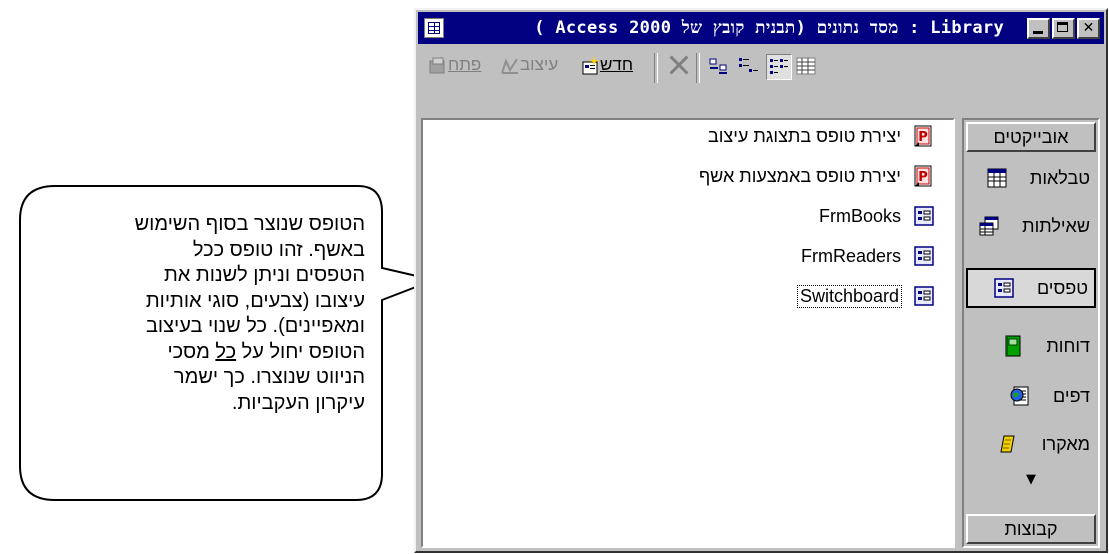  Describe the element at coordinates (1088, 28) in the screenshot. I see `close-button: ✕` at that location.